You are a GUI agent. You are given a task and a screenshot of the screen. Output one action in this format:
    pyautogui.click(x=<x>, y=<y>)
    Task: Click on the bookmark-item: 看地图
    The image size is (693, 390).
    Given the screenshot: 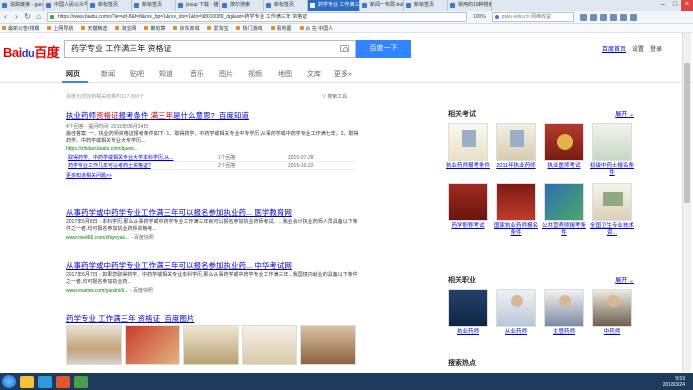 What is the action you would take?
    pyautogui.click(x=281, y=28)
    